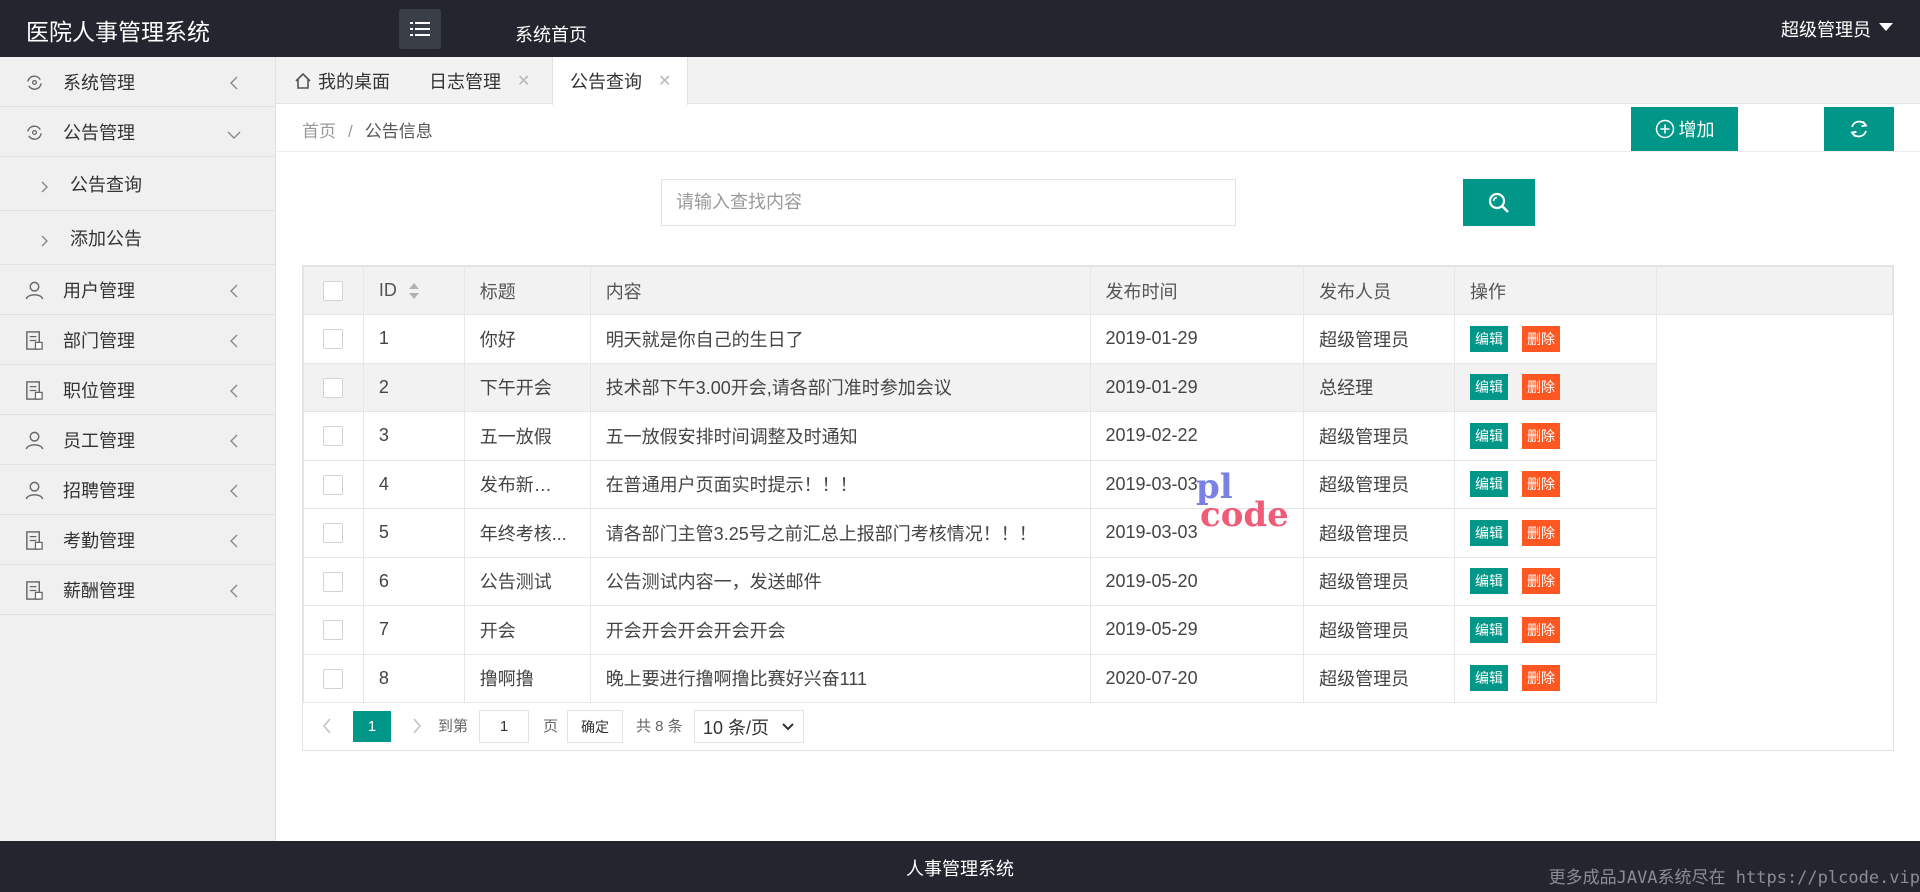 The height and width of the screenshot is (892, 1920). What do you see at coordinates (840, 436) in the screenshot?
I see `cell-content: 五一放假安排时间调整及时通知` at bounding box center [840, 436].